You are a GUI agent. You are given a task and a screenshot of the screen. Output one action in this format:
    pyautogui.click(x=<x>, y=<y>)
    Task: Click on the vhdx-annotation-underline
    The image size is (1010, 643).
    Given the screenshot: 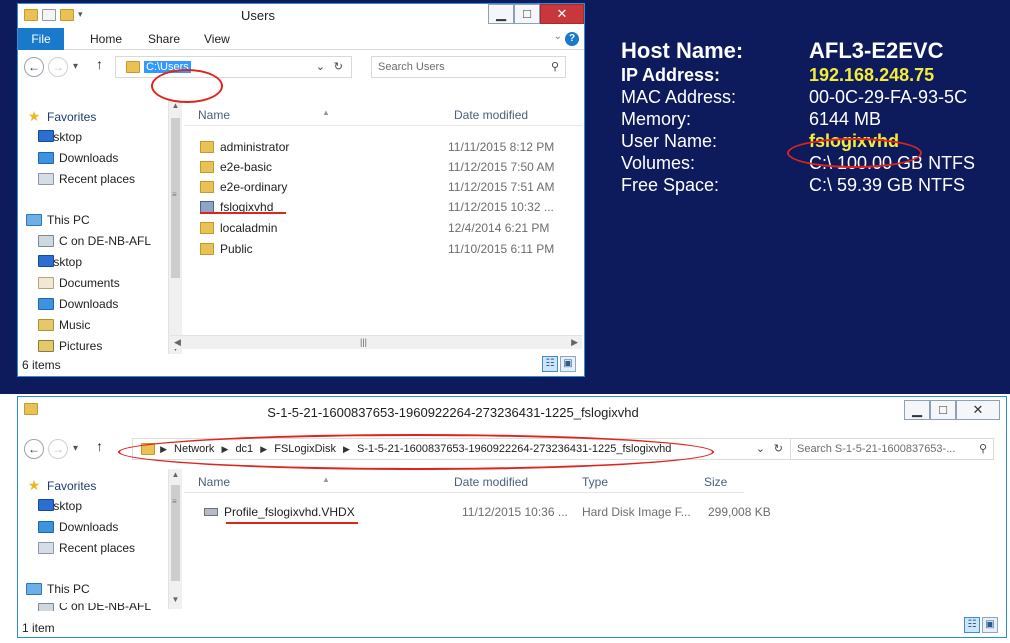 What is the action you would take?
    pyautogui.click(x=292, y=523)
    